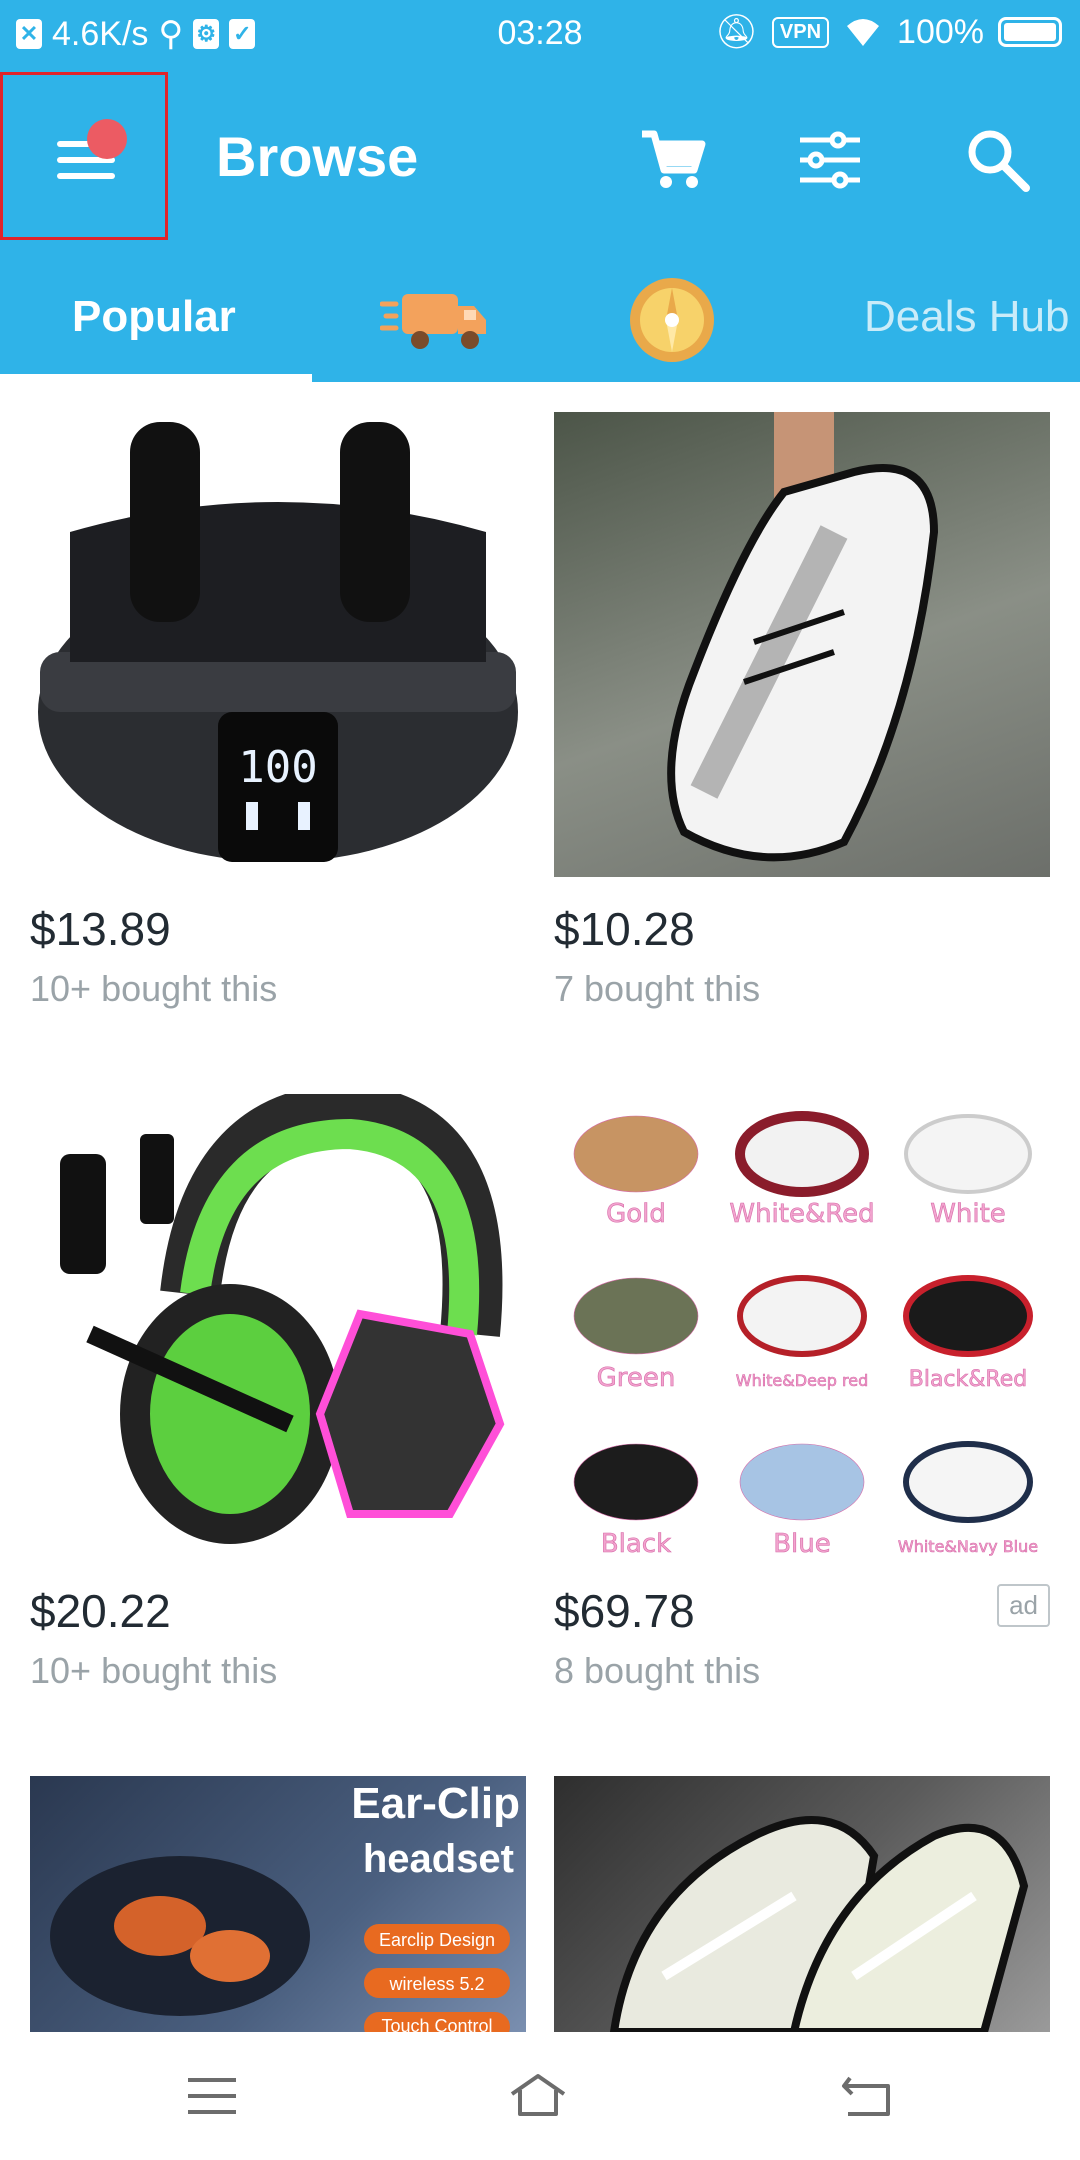 Image resolution: width=1080 pixels, height=2160 pixels. Describe the element at coordinates (1023, 1605) in the screenshot. I see `ad-badge: ad` at that location.